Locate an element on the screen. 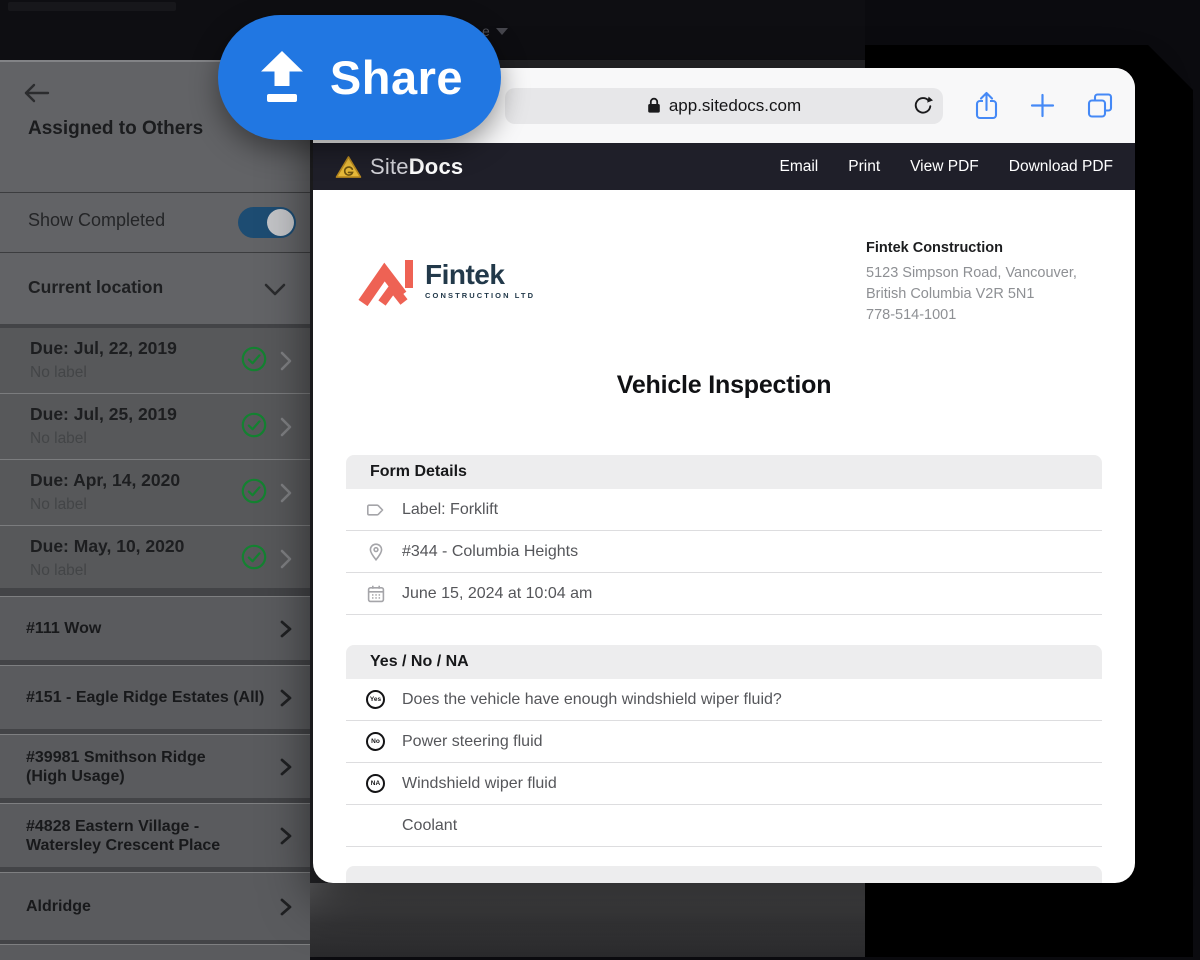  share-upload-icon is located at coordinates (281, 76).